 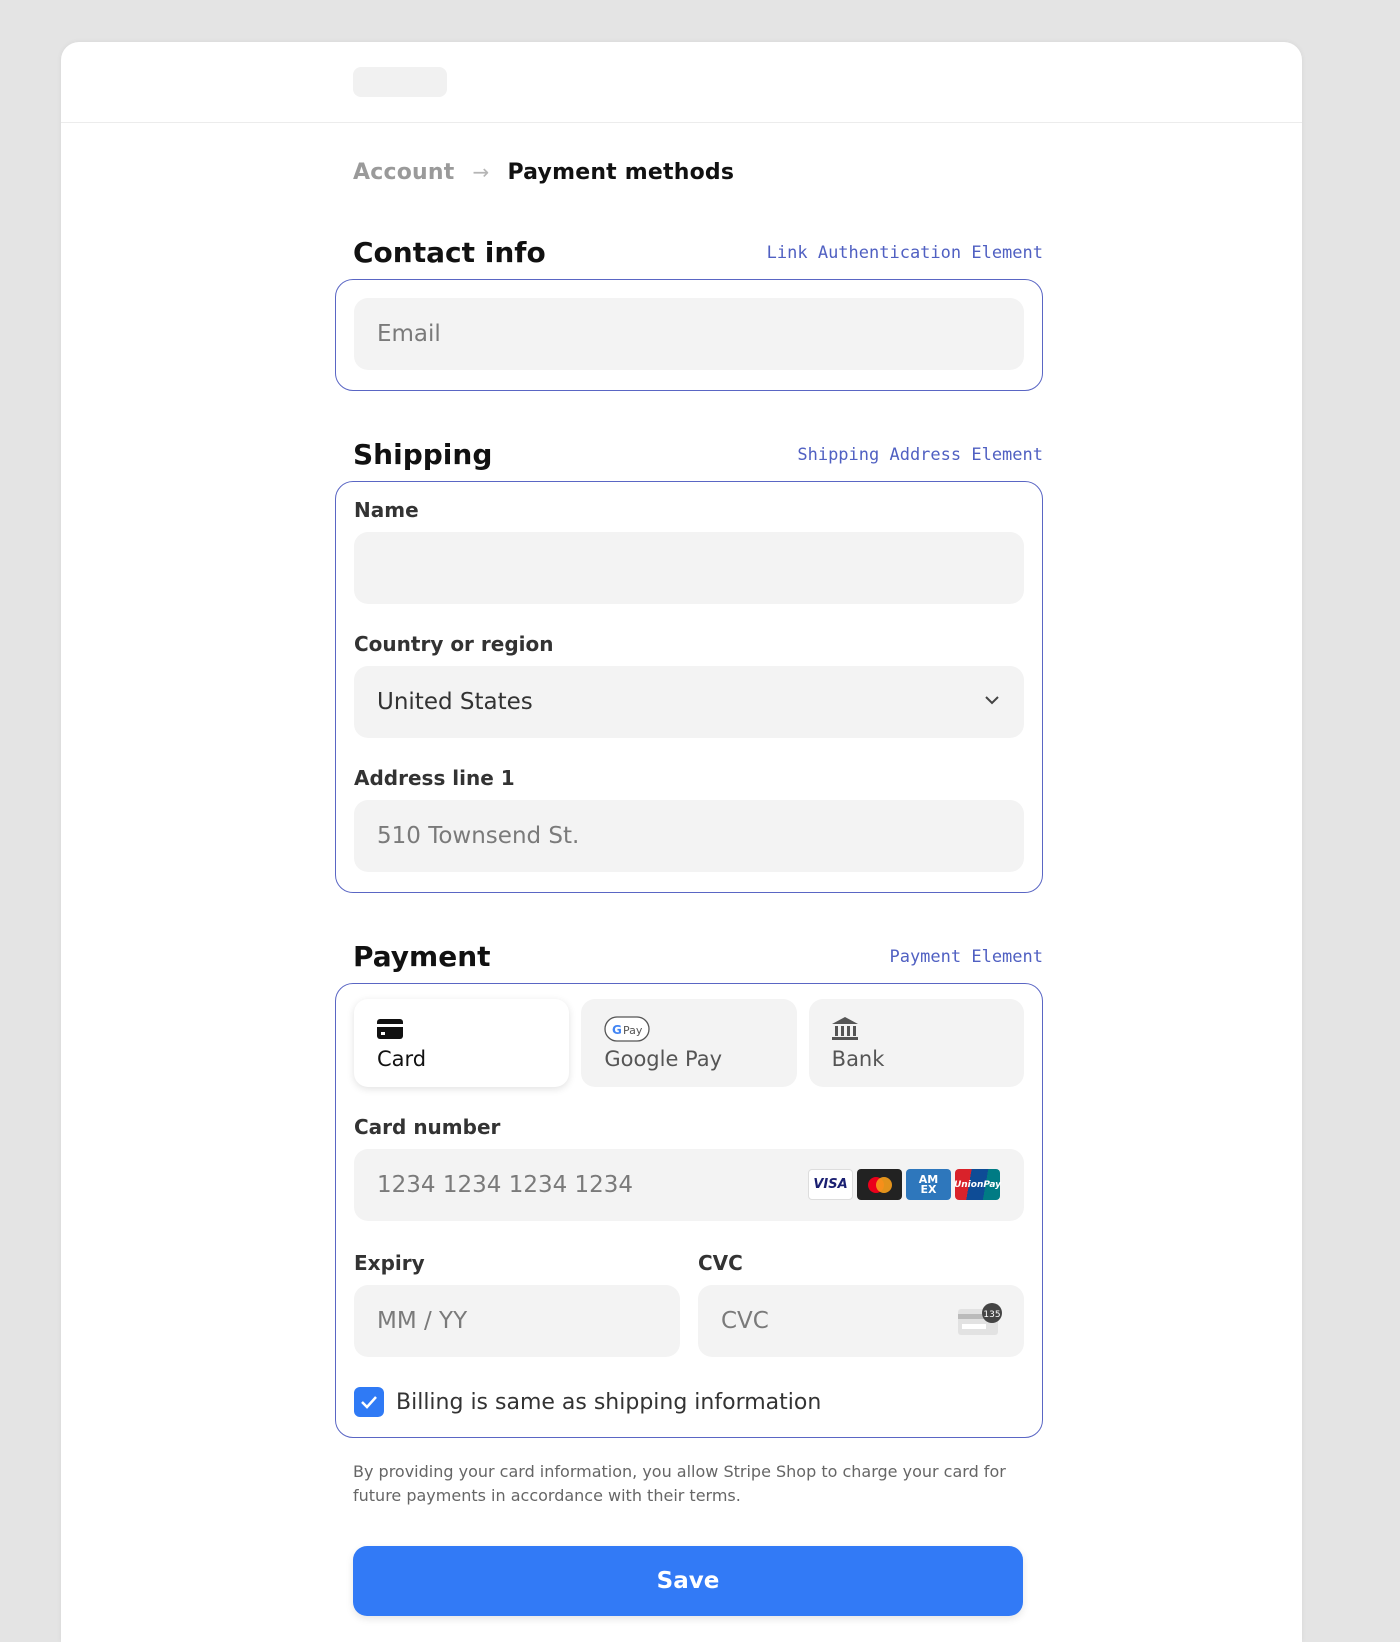 What do you see at coordinates (427, 1127) in the screenshot?
I see `card-number-label: Card number` at bounding box center [427, 1127].